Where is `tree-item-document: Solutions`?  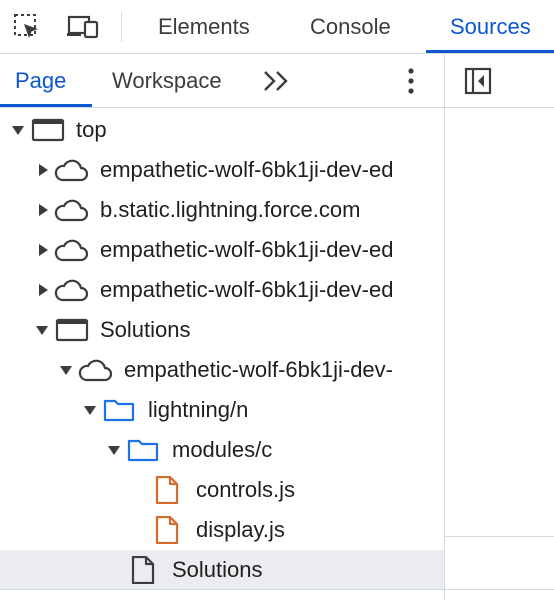
tree-item-document: Solutions is located at coordinates (222, 570).